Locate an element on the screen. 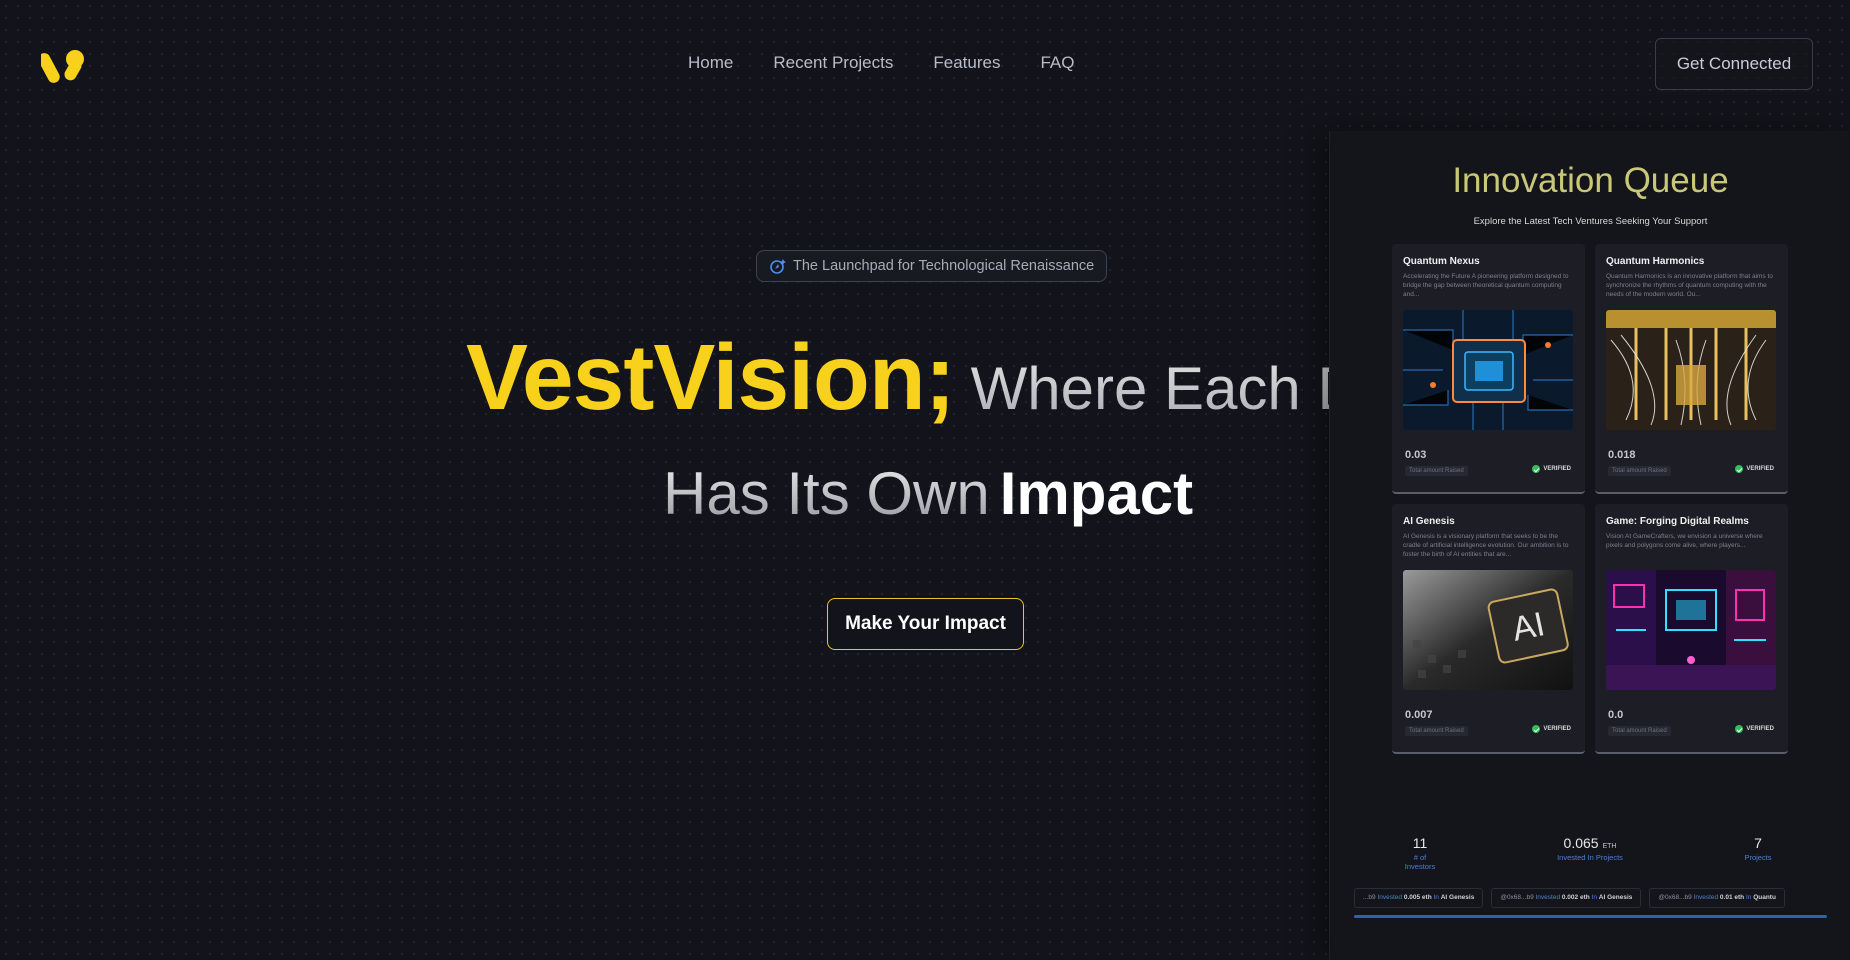 Image resolution: width=1850 pixels, height=960 pixels. stat-label: # of Investors is located at coordinates (1420, 862).